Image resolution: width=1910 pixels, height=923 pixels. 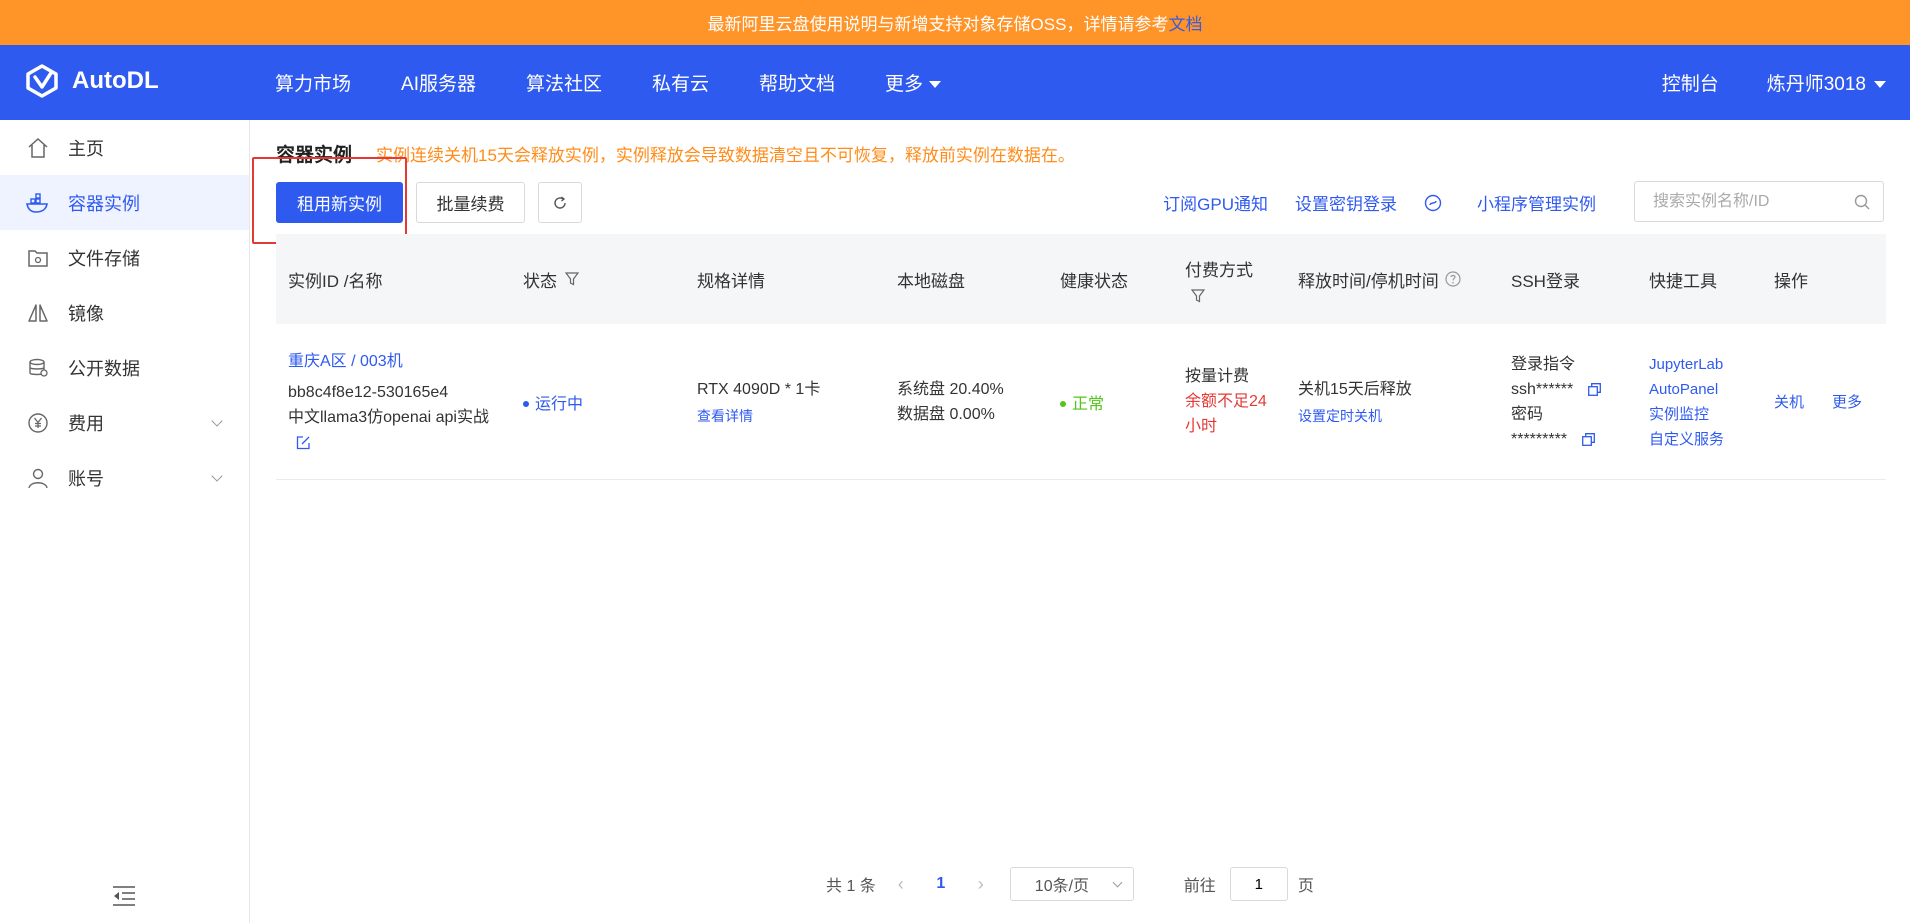 I want to click on nav-item-market: 算力市场, so click(x=313, y=82).